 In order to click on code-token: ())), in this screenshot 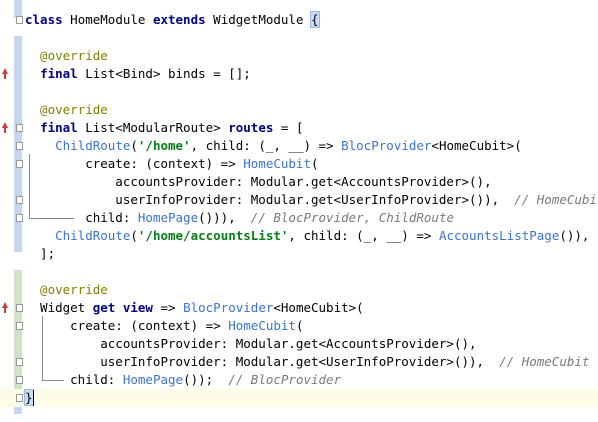, I will do `click(224, 217)`.